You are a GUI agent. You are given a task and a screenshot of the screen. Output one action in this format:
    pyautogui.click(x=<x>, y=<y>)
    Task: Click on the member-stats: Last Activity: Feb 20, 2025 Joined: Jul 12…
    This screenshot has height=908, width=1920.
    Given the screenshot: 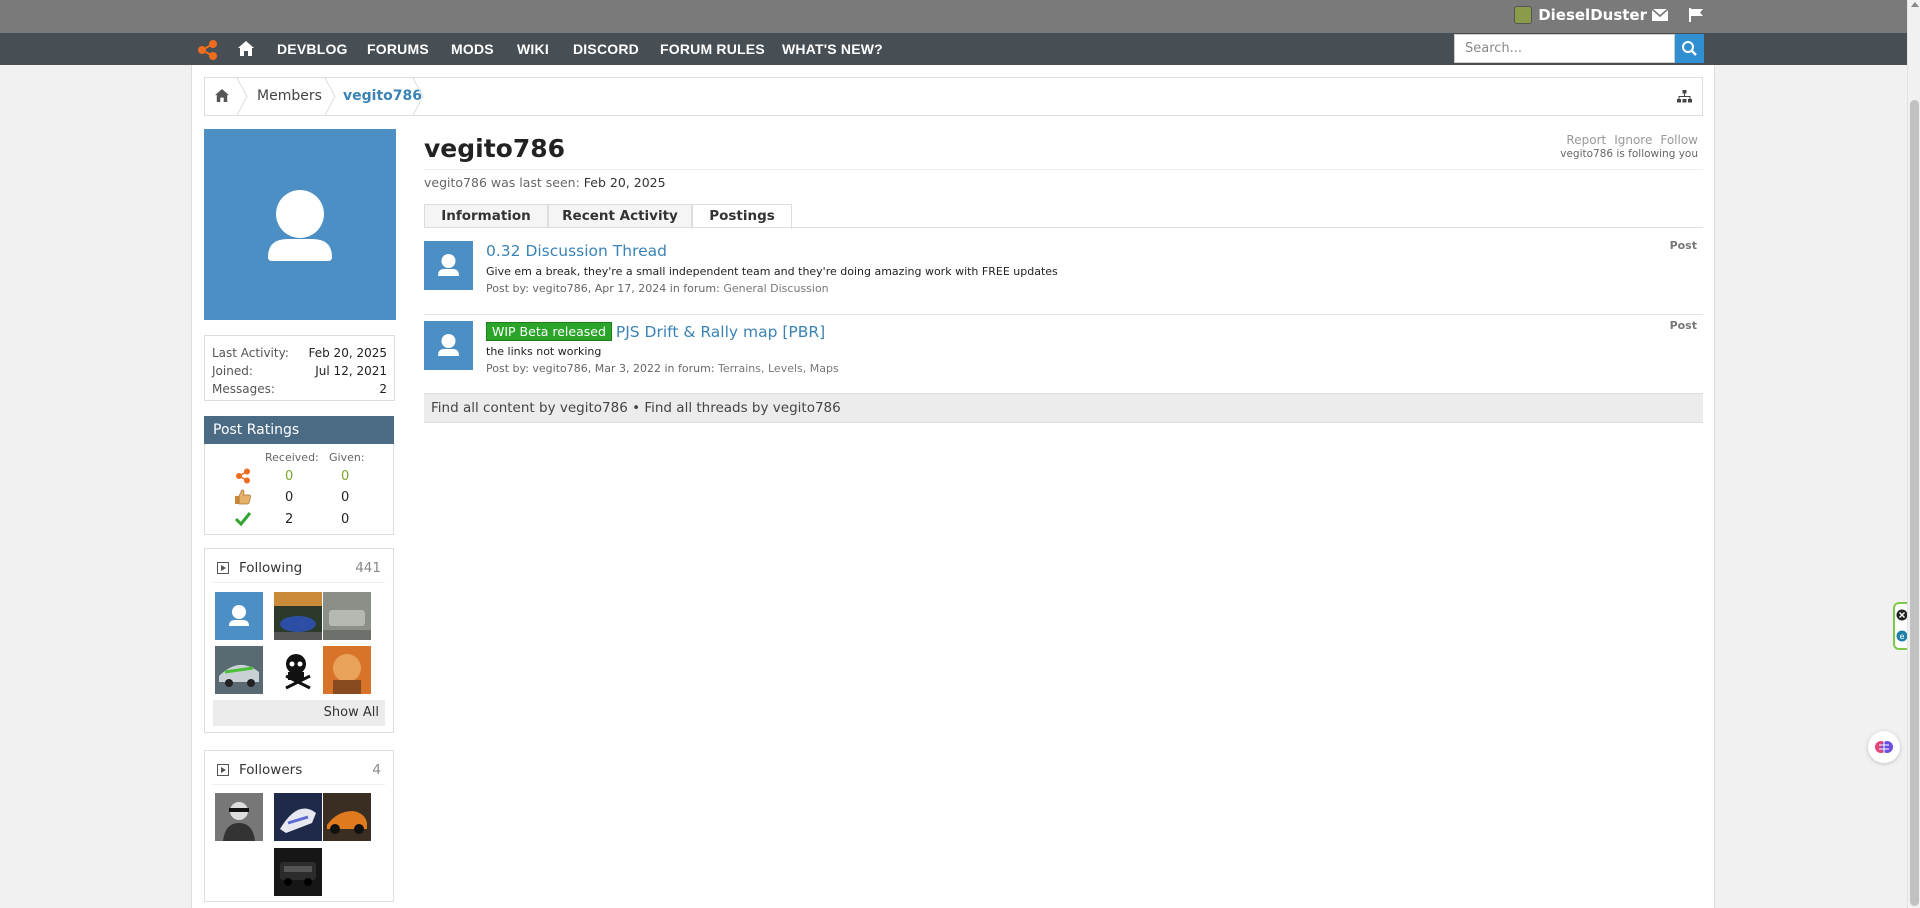 What is the action you would take?
    pyautogui.click(x=299, y=368)
    